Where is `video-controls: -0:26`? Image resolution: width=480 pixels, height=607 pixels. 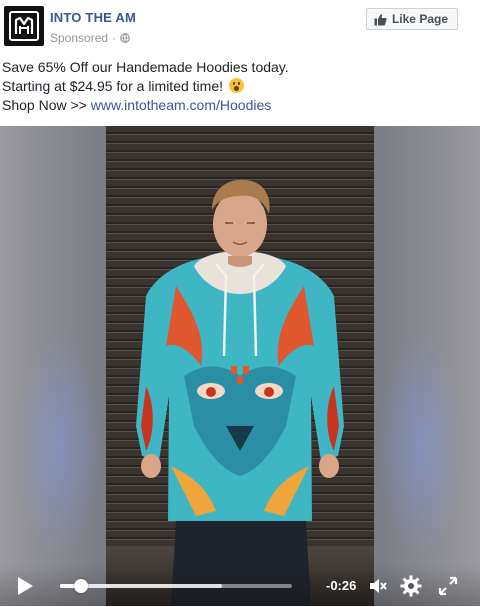 video-controls: -0:26 is located at coordinates (240, 585).